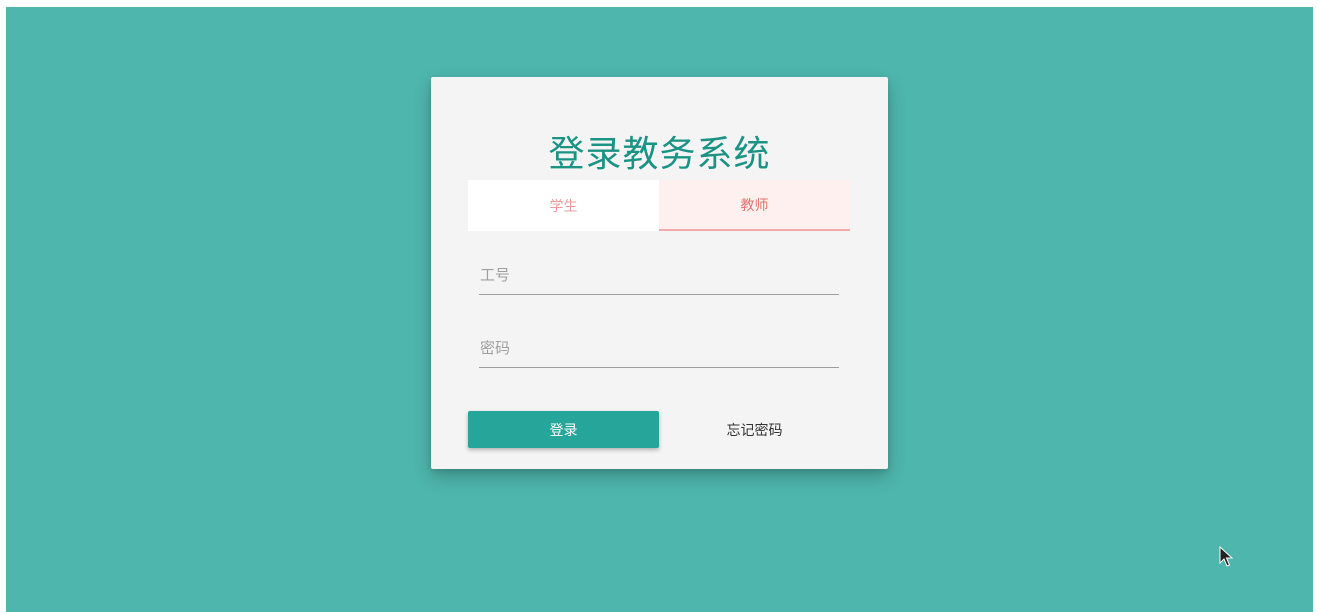  Describe the element at coordinates (563, 205) in the screenshot. I see `tab-student: 学生` at that location.